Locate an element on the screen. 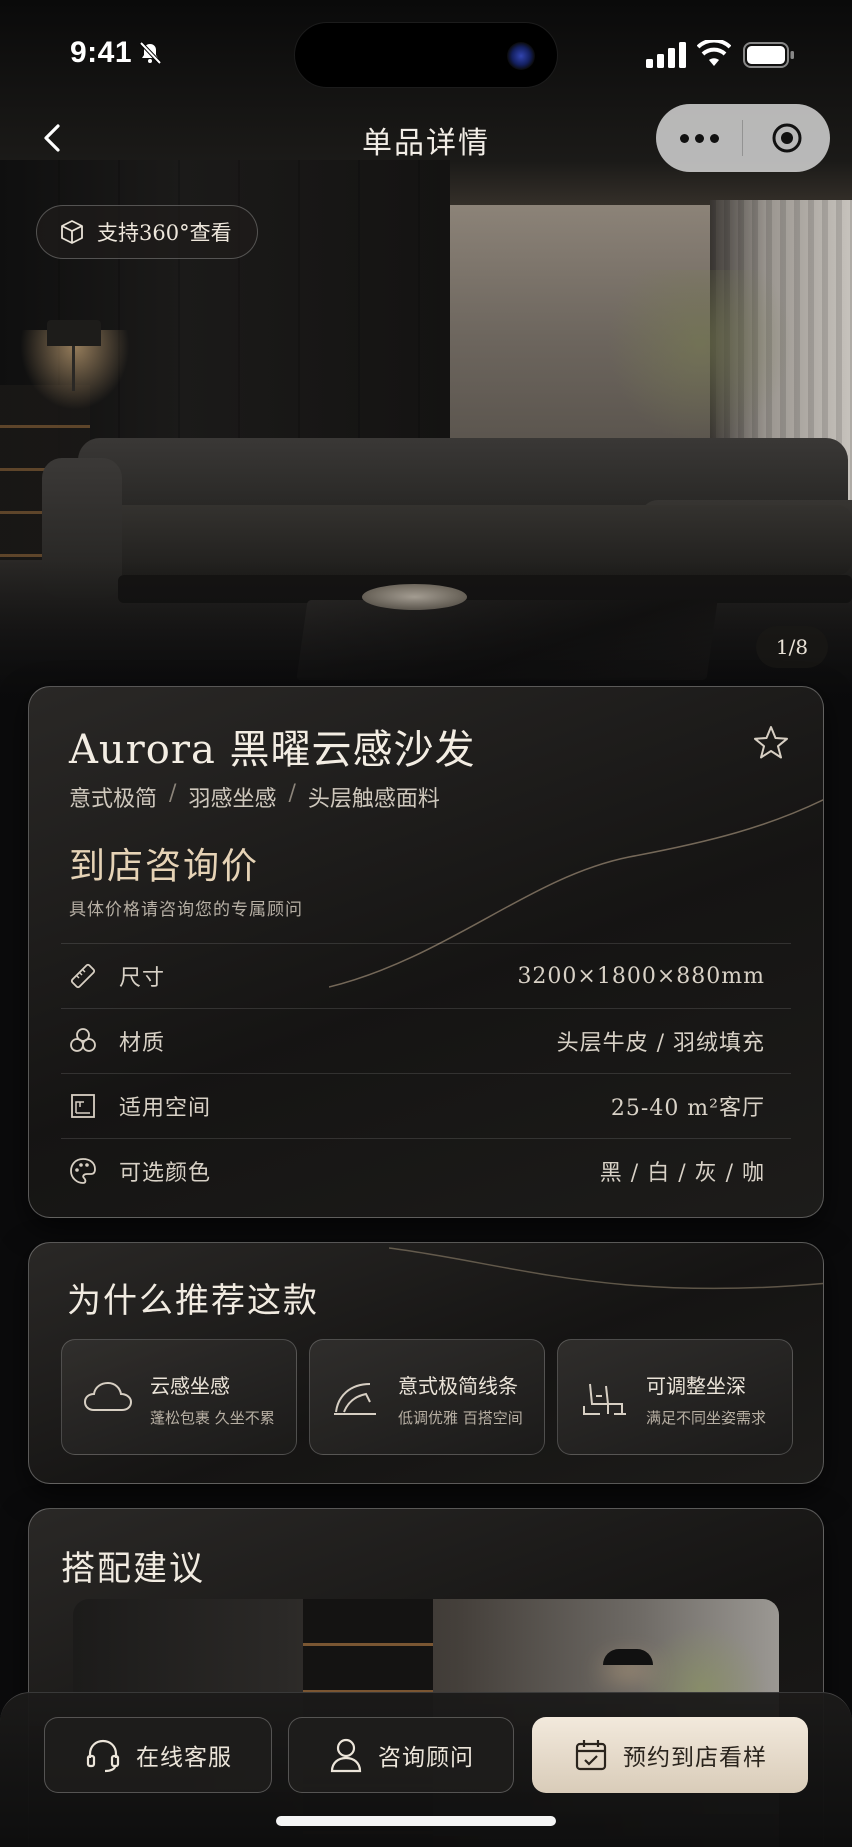 Image resolution: width=852 pixels, height=1847 pixels. spec-row-colors: 可选颜色 黑 / 白 / 灰 / 咖 is located at coordinates (426, 1170).